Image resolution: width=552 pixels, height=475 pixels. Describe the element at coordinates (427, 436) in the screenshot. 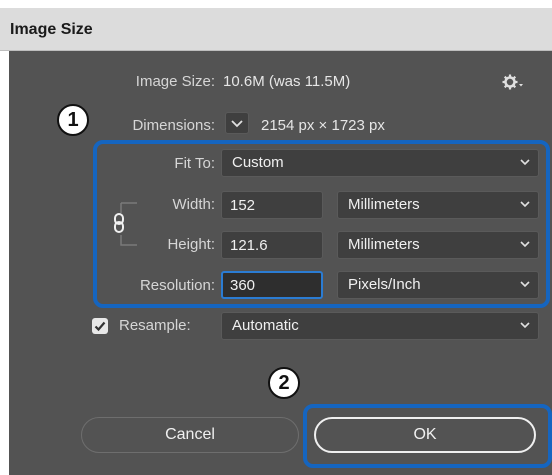

I see `highlight-box-ok` at that location.